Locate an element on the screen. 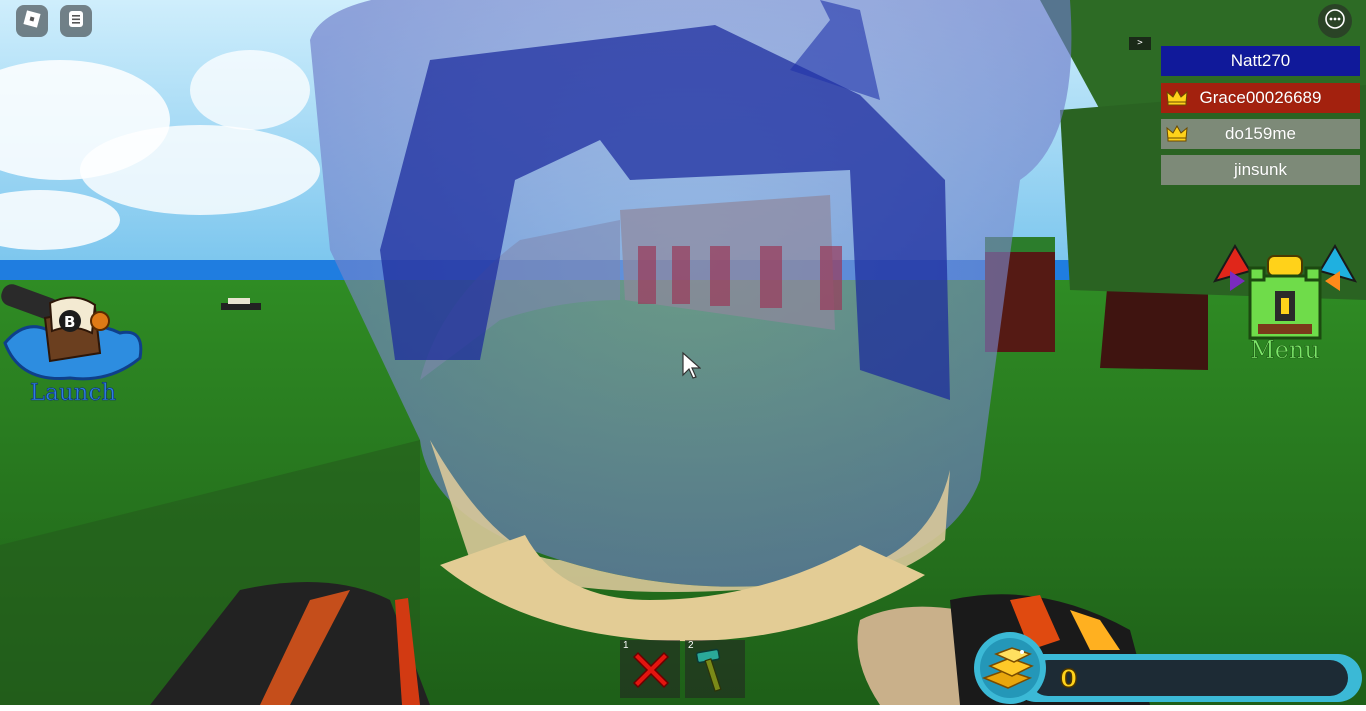 This screenshot has width=1366, height=711. roblox-logo-icon is located at coordinates (32, 21).